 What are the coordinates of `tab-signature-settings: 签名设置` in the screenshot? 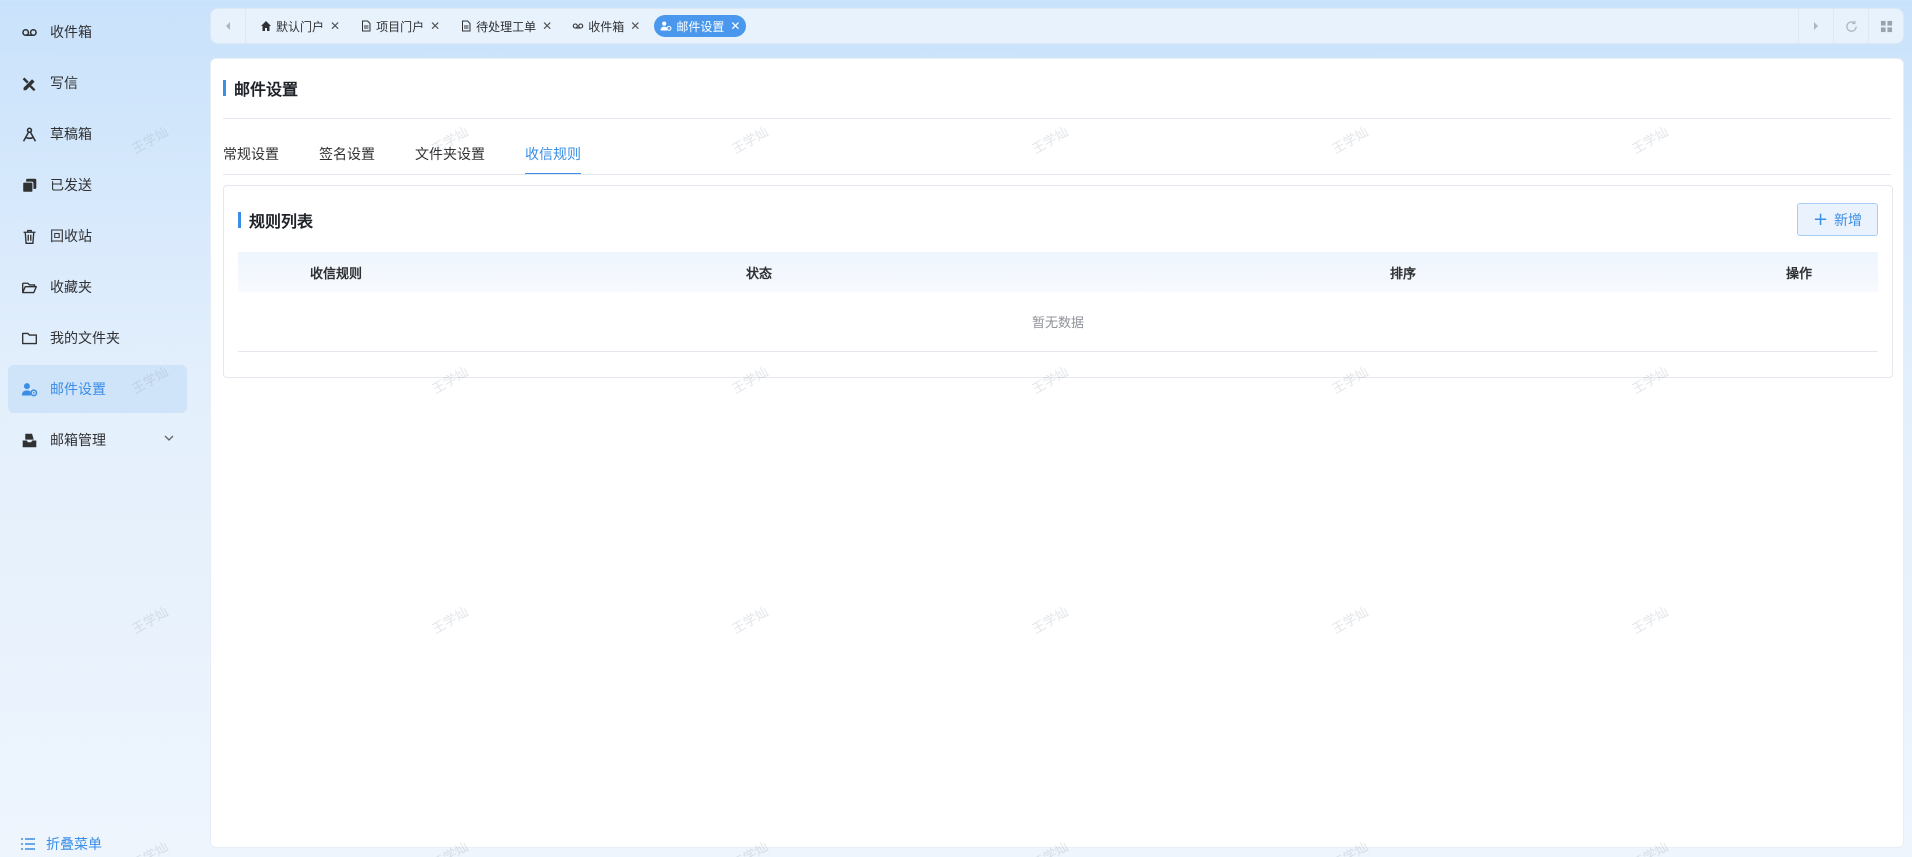 It's located at (347, 159).